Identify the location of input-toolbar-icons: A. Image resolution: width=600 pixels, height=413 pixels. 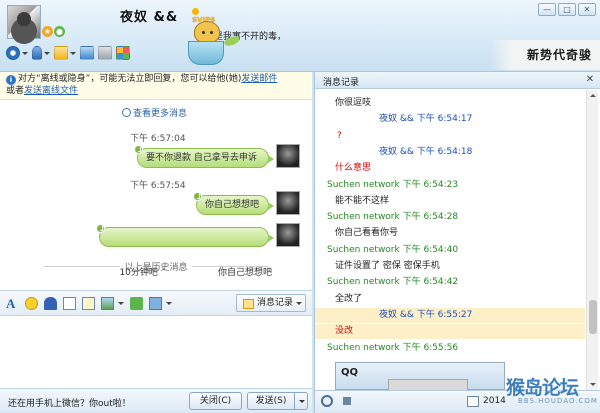
(89, 303).